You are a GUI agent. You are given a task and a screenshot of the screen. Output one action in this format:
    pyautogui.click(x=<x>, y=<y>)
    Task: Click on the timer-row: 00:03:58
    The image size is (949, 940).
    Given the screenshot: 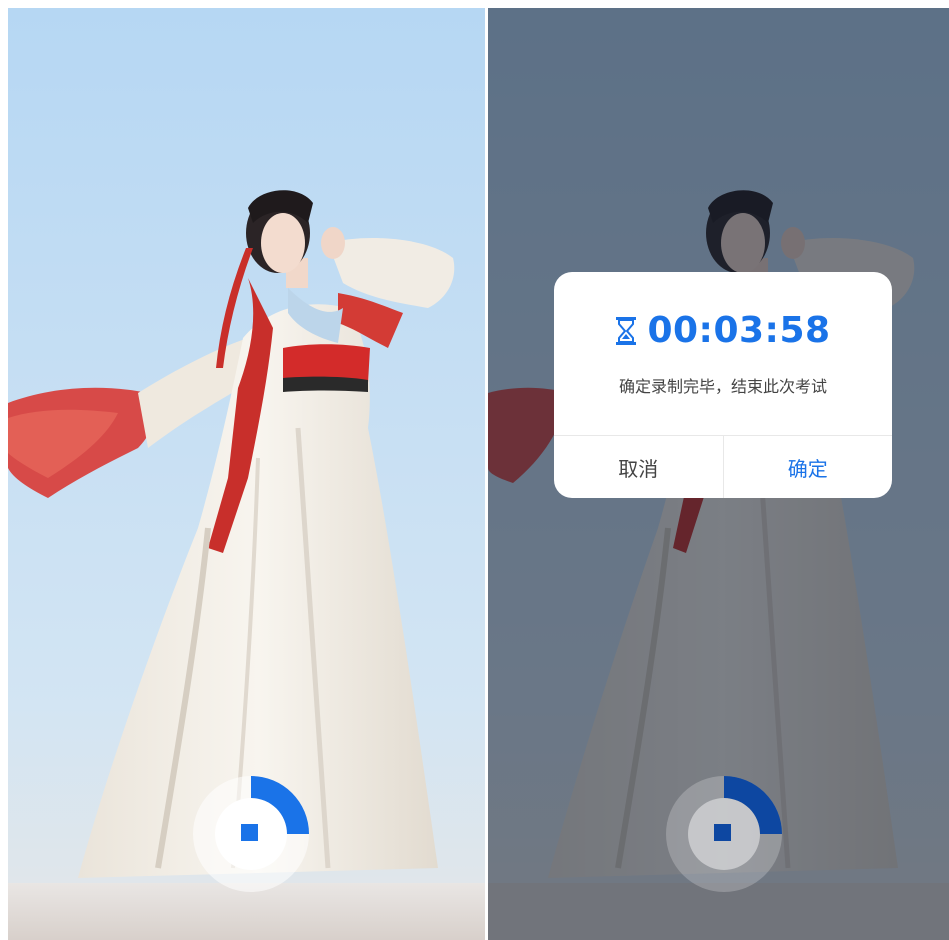 What is the action you would take?
    pyautogui.click(x=723, y=330)
    